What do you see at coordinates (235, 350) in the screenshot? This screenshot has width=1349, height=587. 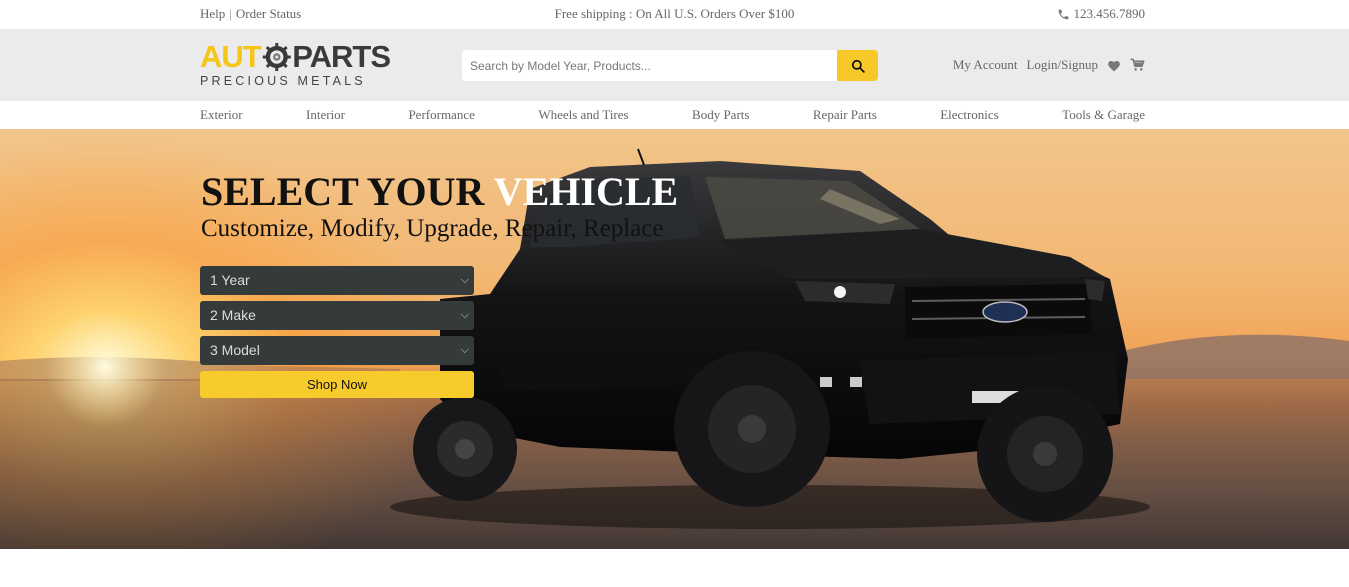 I see `model-select-value: 3 Model` at bounding box center [235, 350].